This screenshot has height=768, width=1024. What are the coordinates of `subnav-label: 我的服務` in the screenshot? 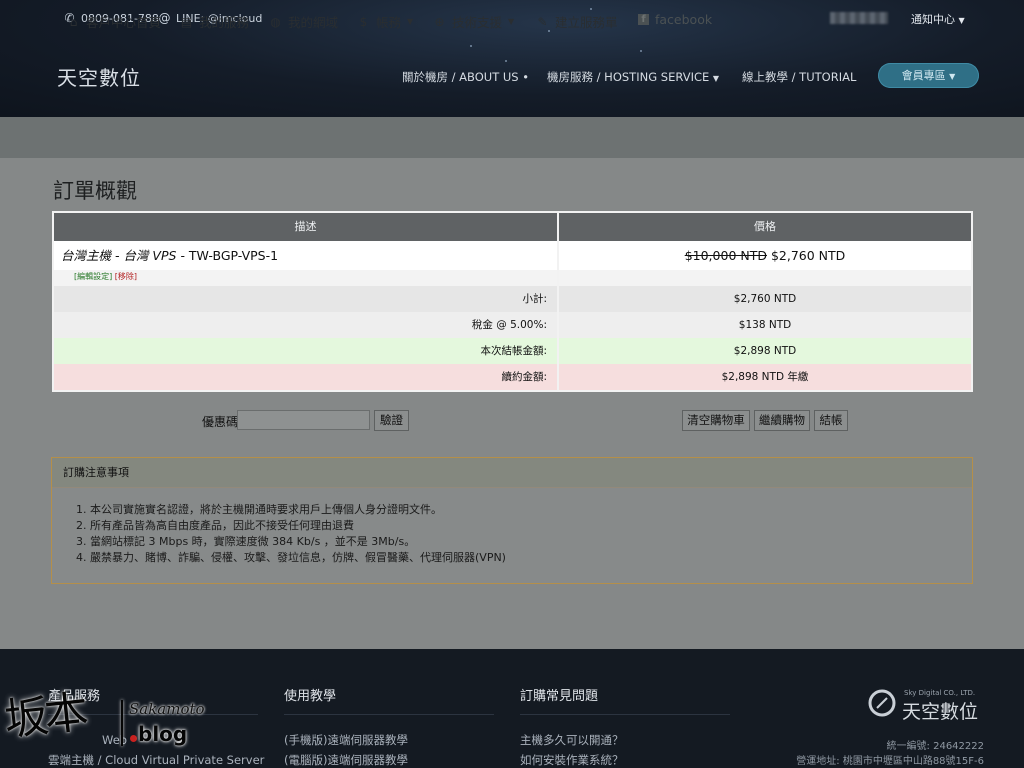 It's located at (224, 22).